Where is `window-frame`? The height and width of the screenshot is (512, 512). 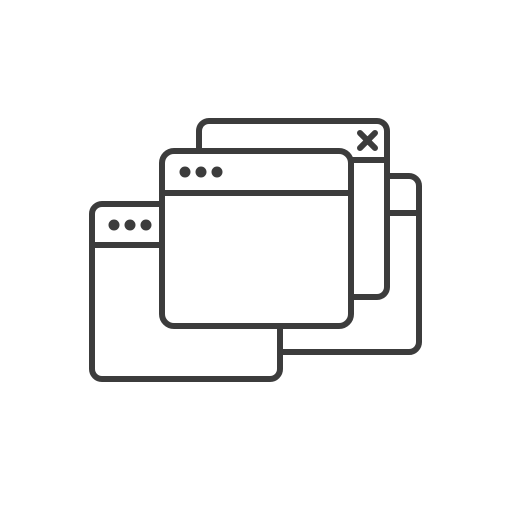 window-frame is located at coordinates (256, 238).